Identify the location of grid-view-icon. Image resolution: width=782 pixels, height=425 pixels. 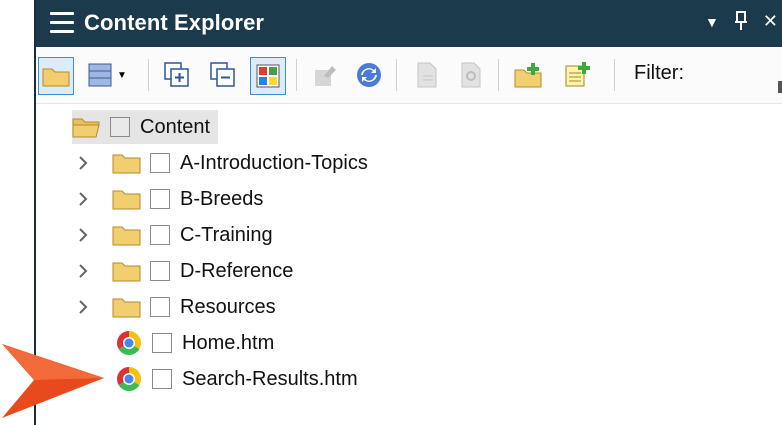
(100, 75).